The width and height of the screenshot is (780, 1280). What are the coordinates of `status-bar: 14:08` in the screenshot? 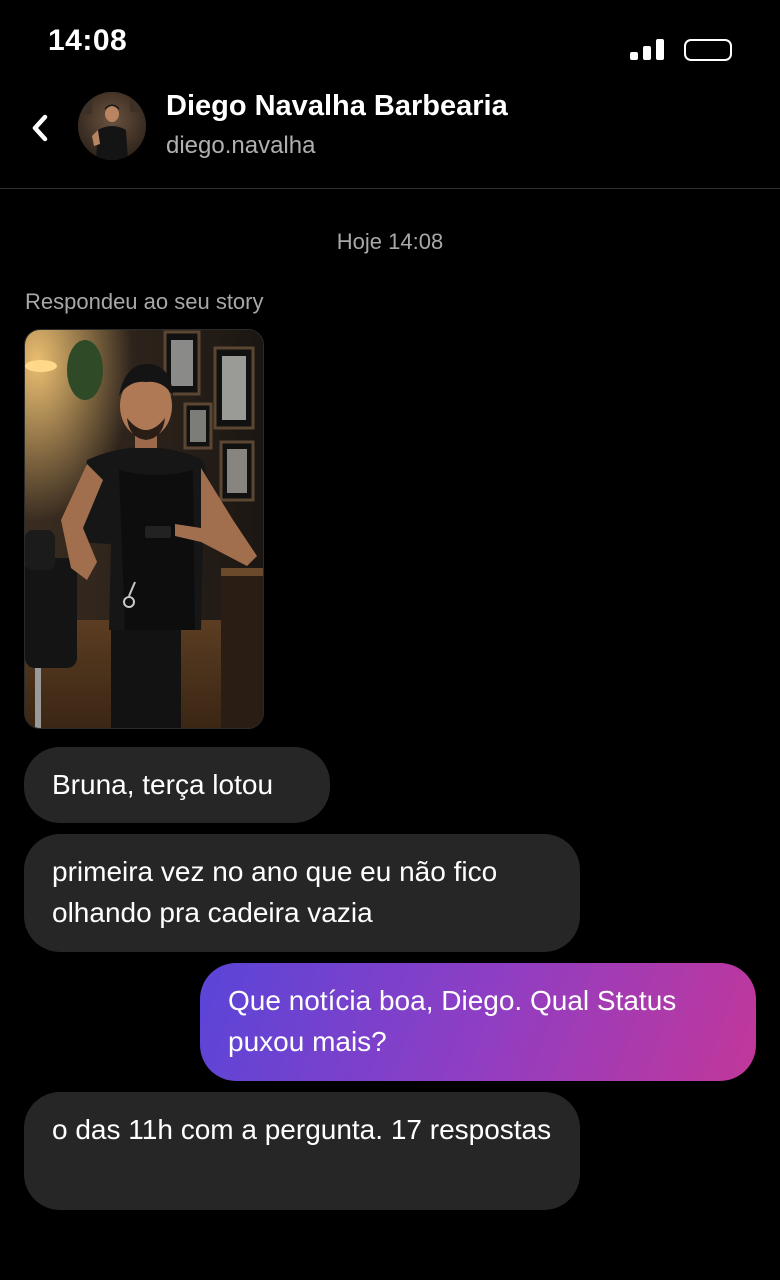 It's located at (390, 40).